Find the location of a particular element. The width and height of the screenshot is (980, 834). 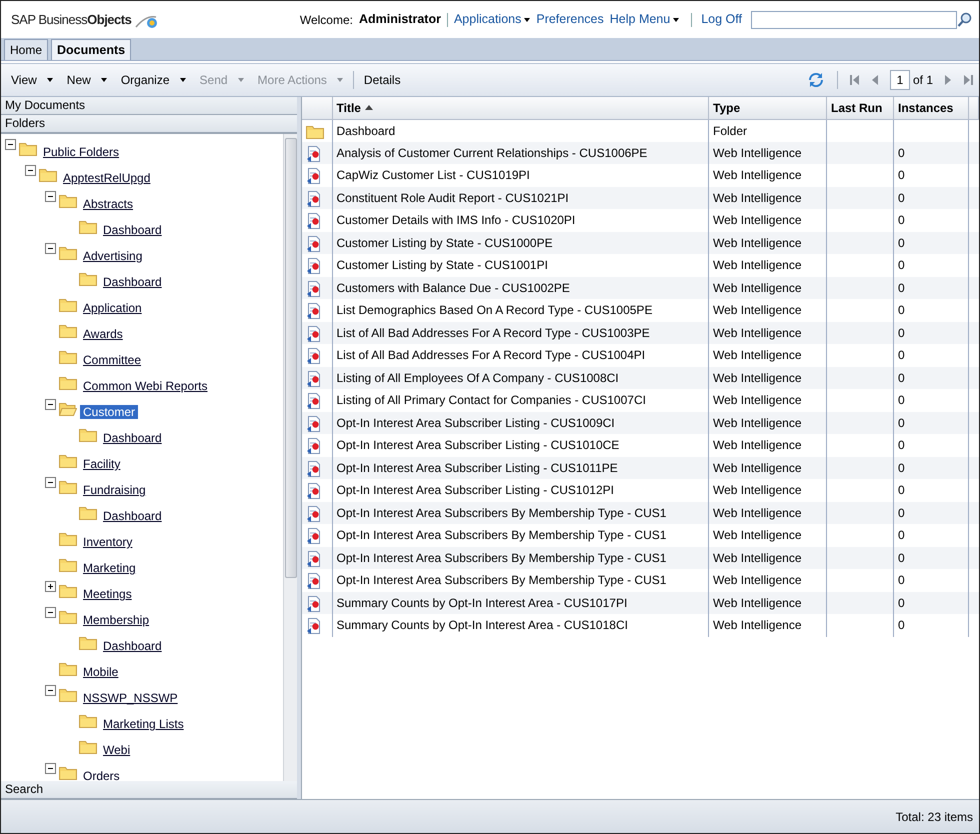

section-header: My Documents is located at coordinates (149, 106).